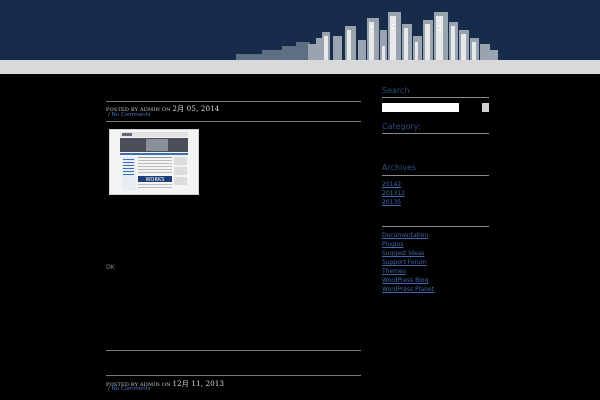  I want to click on archives-rule, so click(435, 175).